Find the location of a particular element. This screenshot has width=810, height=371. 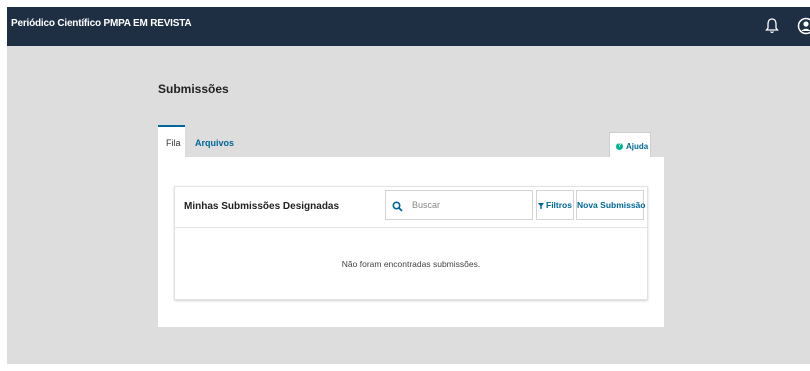

filters-label: Filtros is located at coordinates (559, 205).